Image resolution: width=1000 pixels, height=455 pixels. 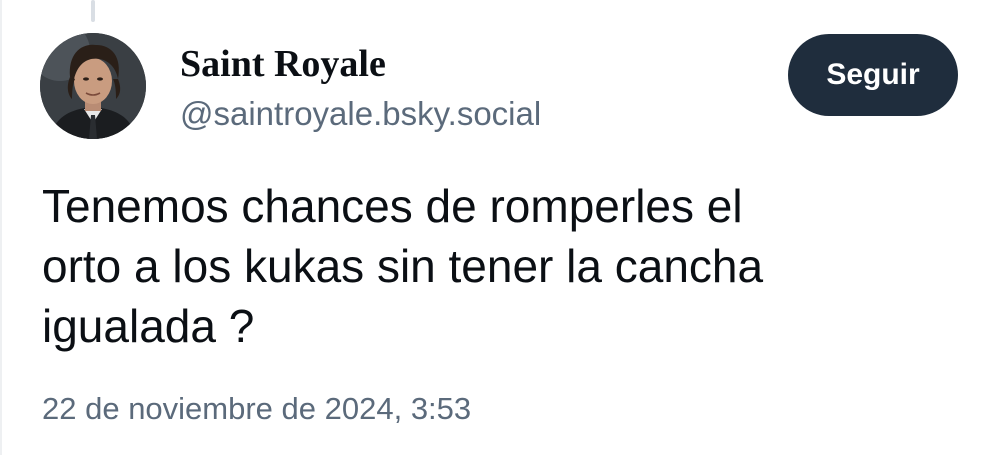 I want to click on follow-button: Seguir, so click(x=873, y=75).